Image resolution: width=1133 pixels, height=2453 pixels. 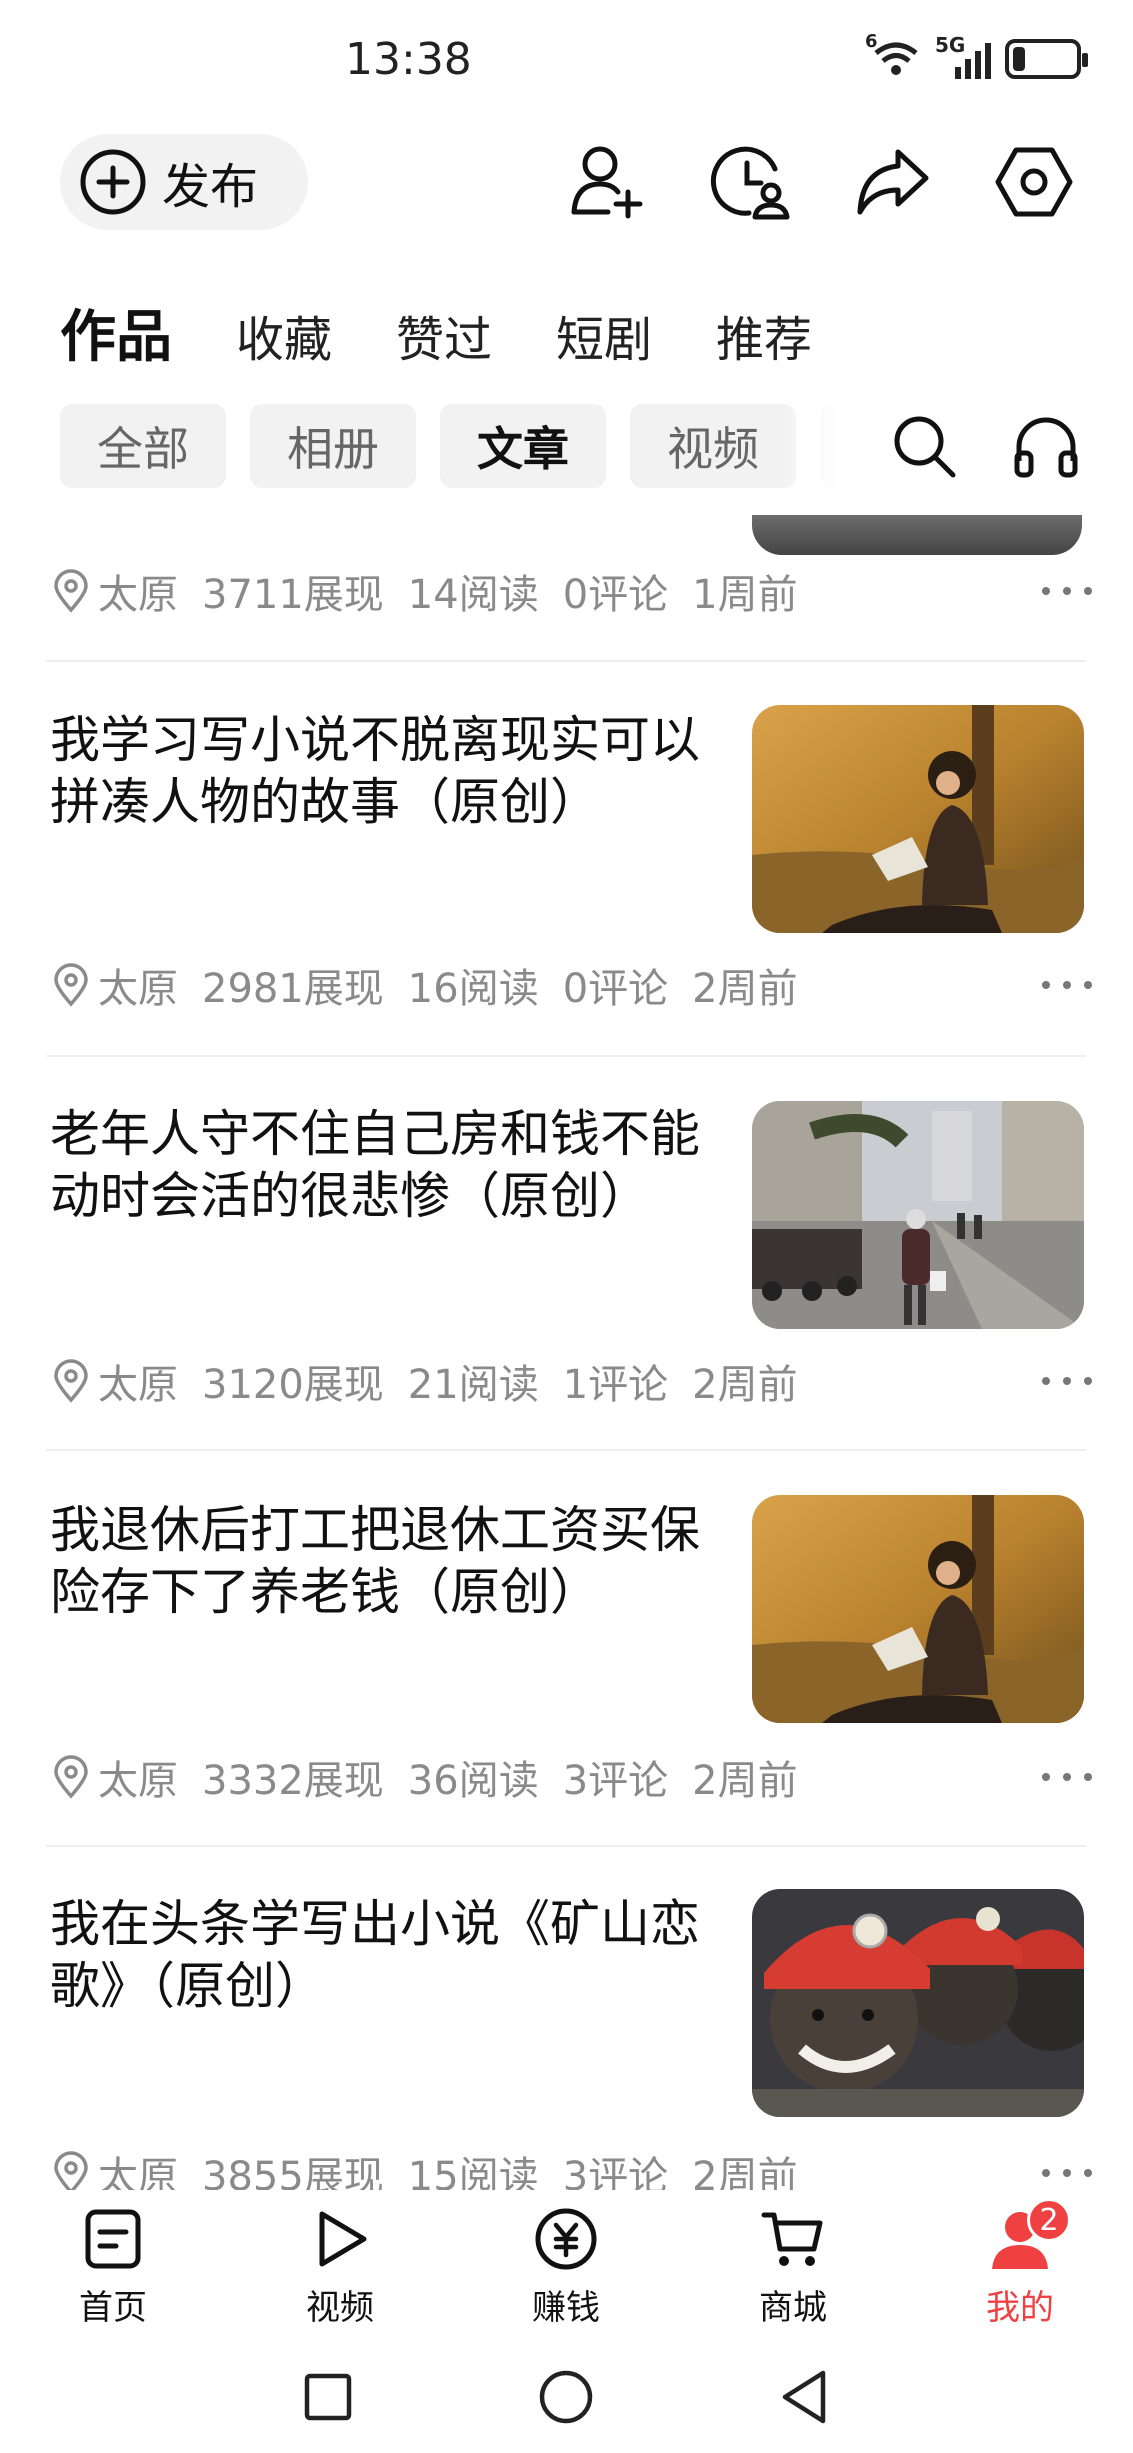 I want to click on system-nav-bar, so click(x=566, y=2396).